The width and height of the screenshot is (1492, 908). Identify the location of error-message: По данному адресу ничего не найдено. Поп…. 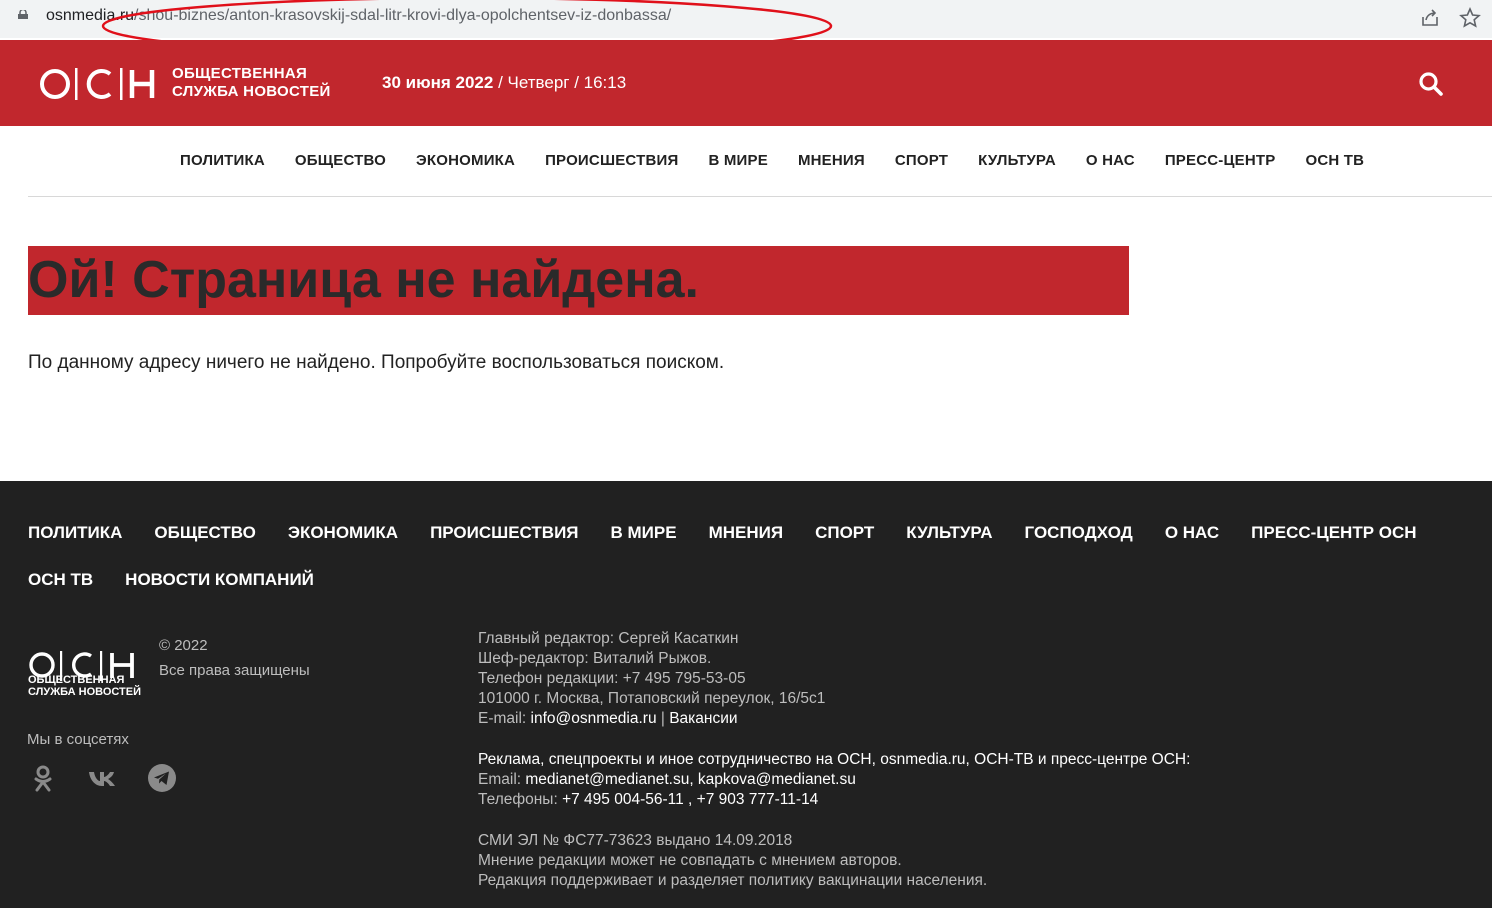
(376, 362).